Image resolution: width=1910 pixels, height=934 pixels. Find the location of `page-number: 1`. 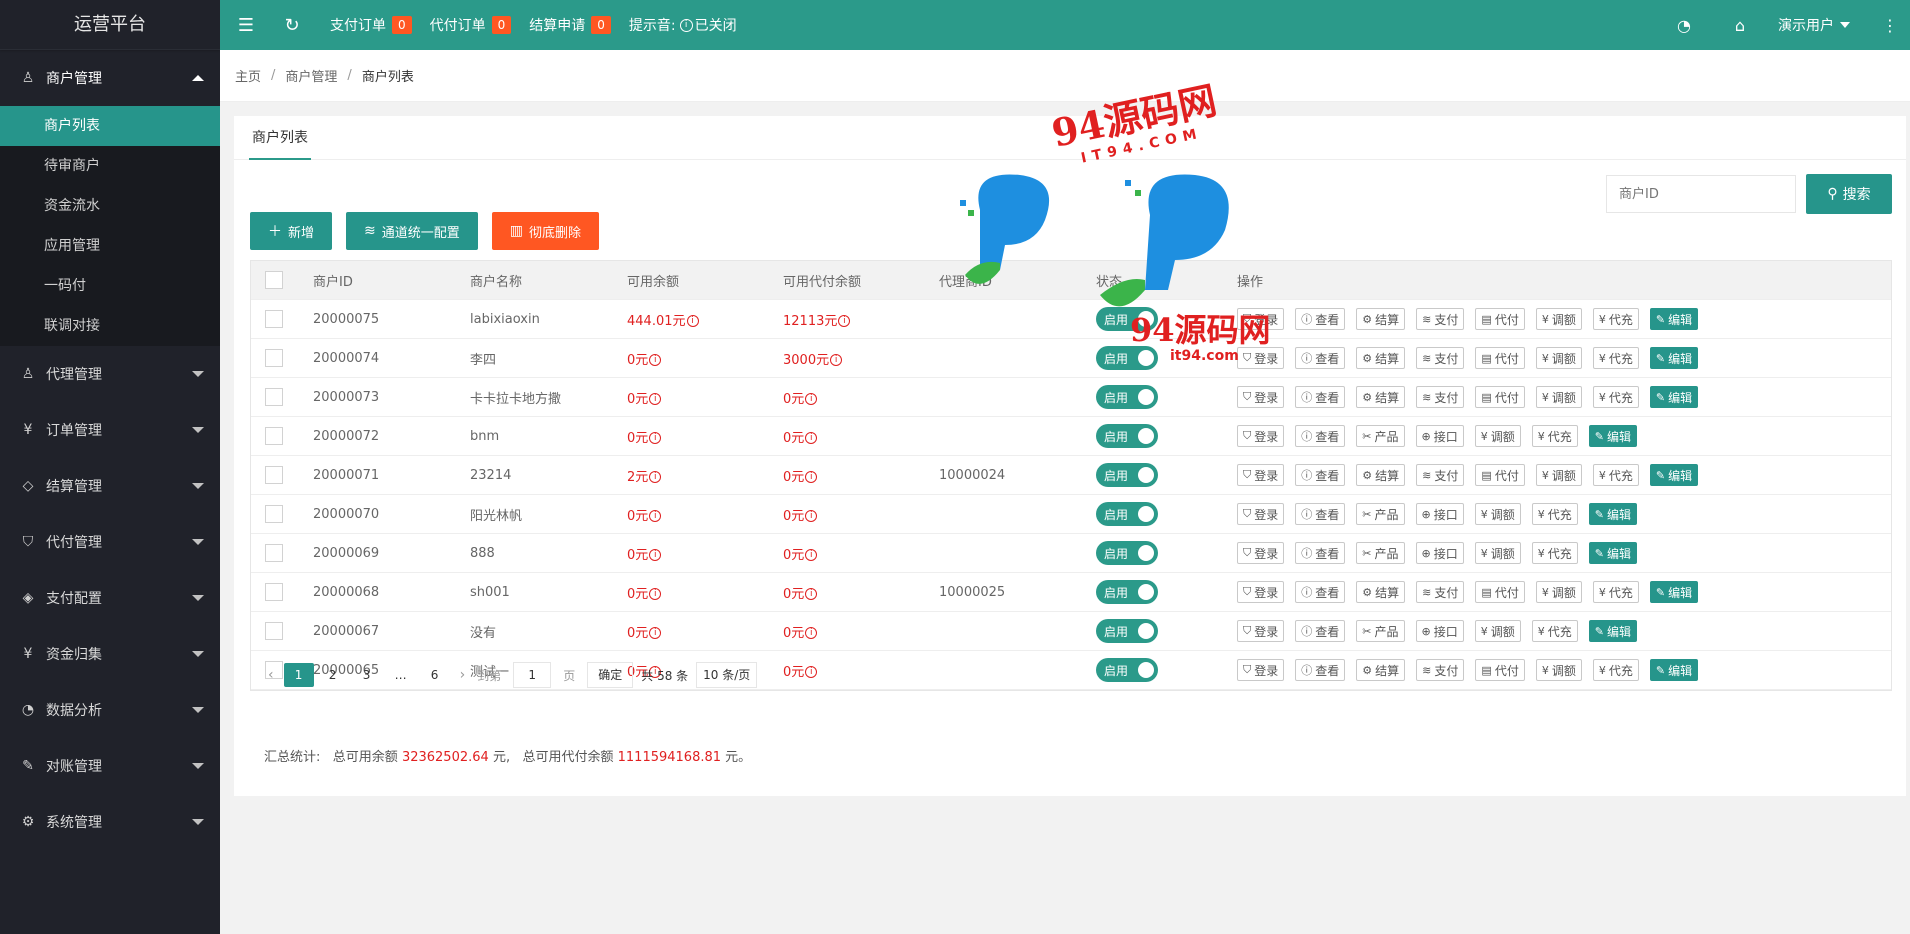

page-number: 1 is located at coordinates (298, 675).